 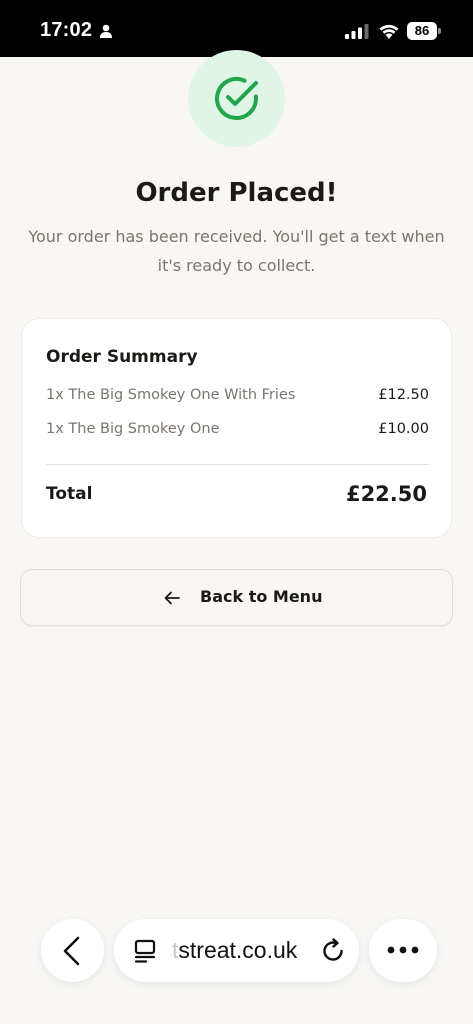 I want to click on summary-title: Order Summary, so click(x=122, y=357).